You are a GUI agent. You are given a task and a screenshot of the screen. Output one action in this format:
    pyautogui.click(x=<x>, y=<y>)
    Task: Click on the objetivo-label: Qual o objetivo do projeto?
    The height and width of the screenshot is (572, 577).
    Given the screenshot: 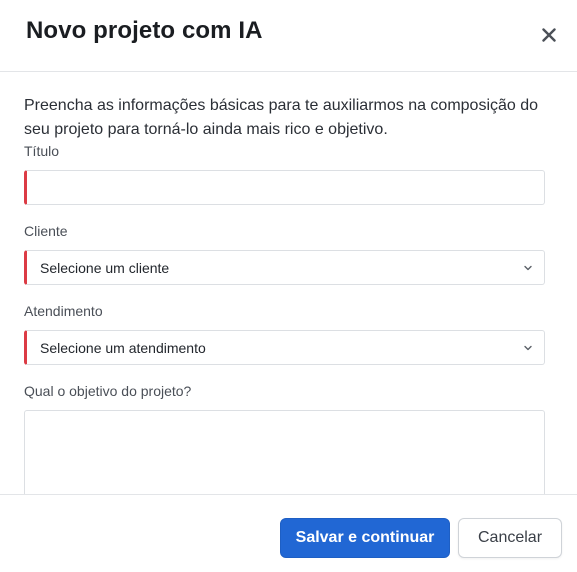 What is the action you would take?
    pyautogui.click(x=108, y=391)
    